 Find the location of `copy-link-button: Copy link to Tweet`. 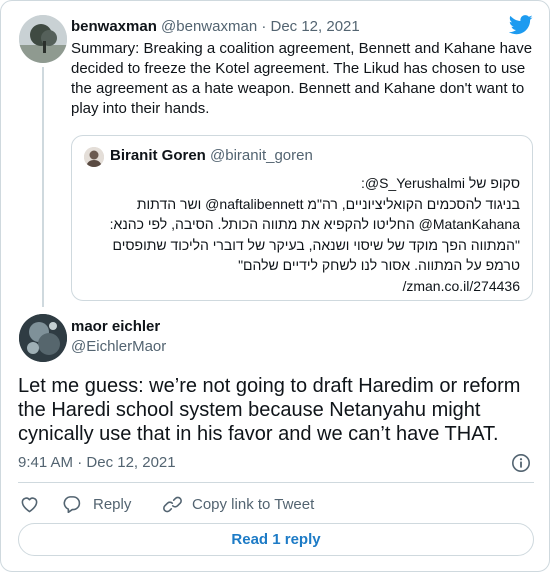

copy-link-button: Copy link to Tweet is located at coordinates (238, 504).